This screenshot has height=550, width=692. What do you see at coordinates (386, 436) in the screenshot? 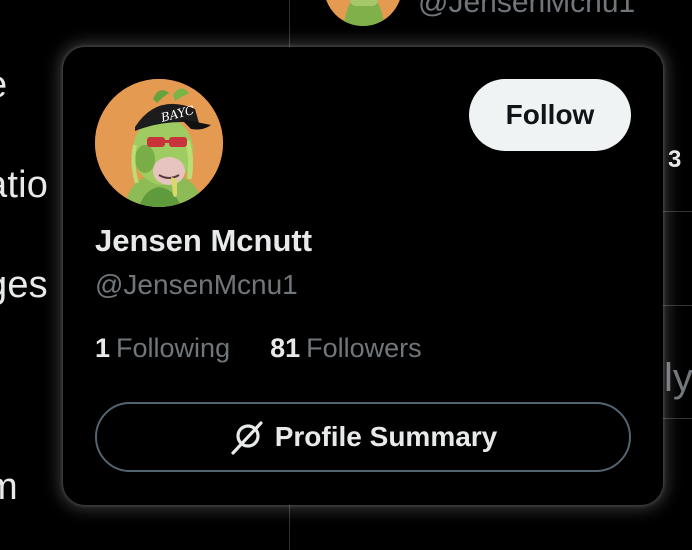
I see `profile-summary-label: Profile Summary` at bounding box center [386, 436].